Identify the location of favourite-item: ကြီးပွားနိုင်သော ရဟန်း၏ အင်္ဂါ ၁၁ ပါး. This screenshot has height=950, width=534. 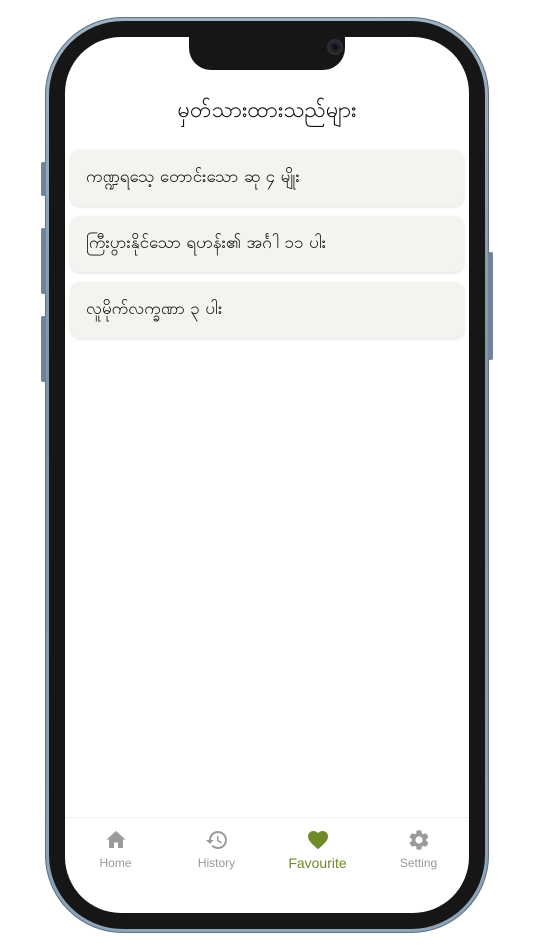
(267, 244).